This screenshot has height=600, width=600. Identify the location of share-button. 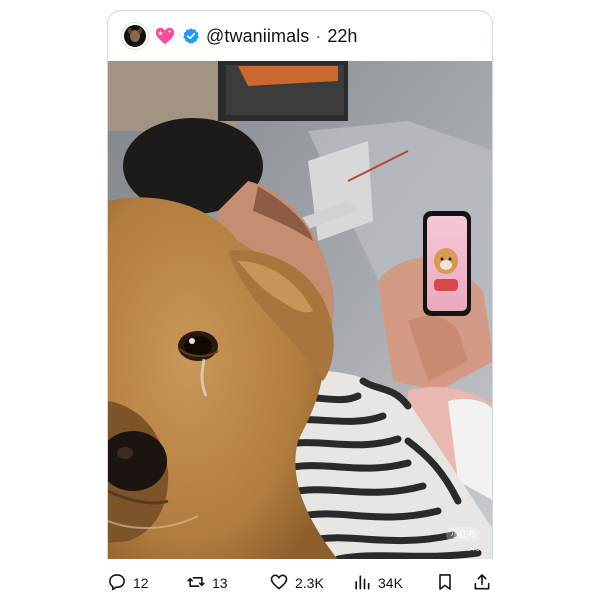
(482, 582).